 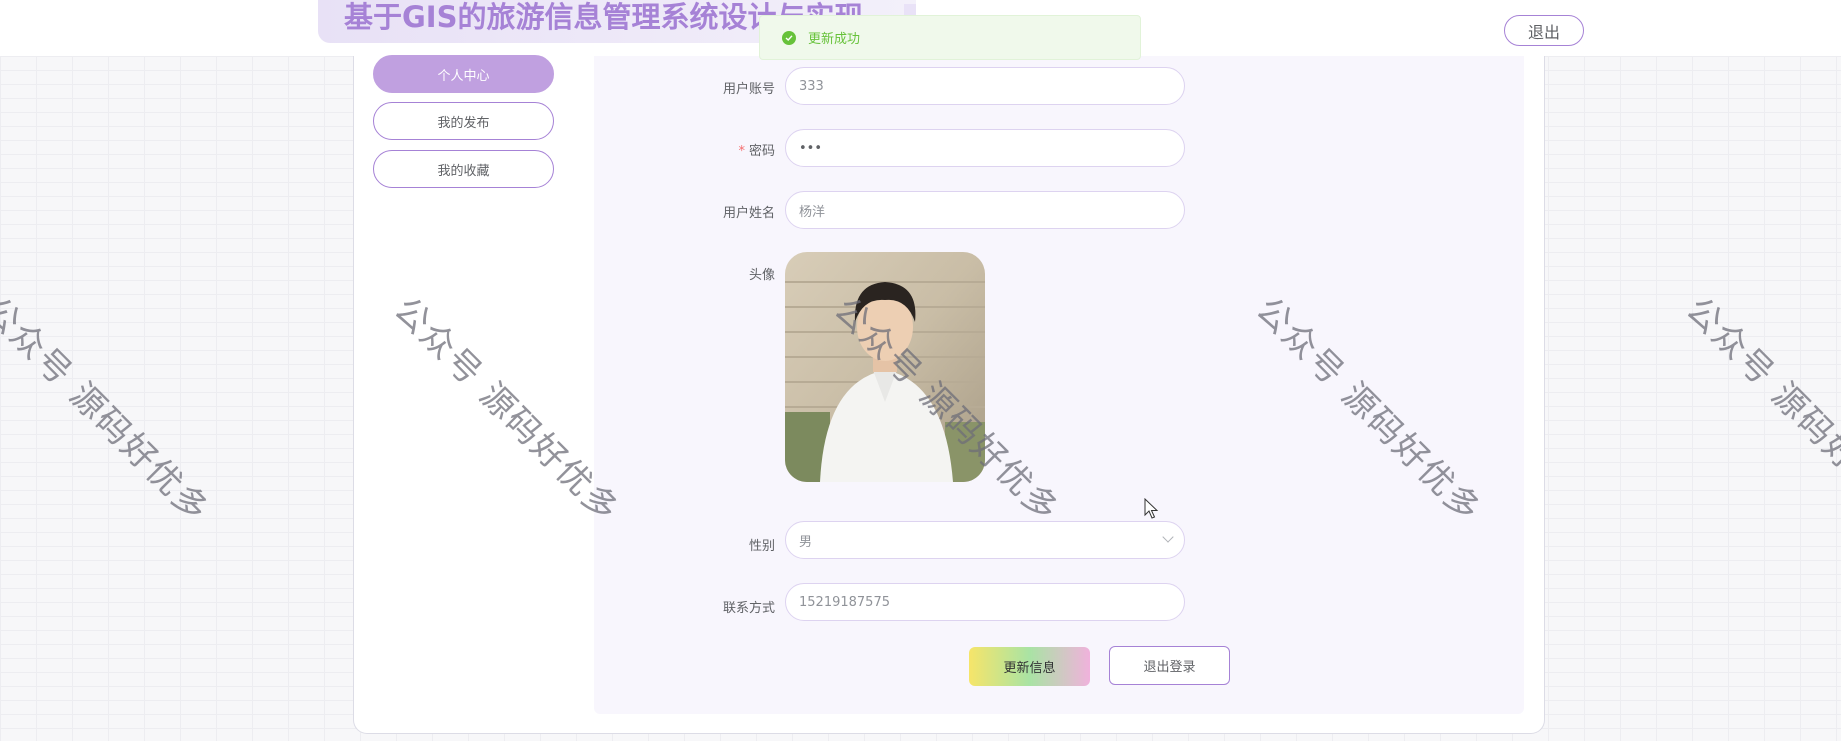 I want to click on gender-select: 男, so click(x=985, y=540).